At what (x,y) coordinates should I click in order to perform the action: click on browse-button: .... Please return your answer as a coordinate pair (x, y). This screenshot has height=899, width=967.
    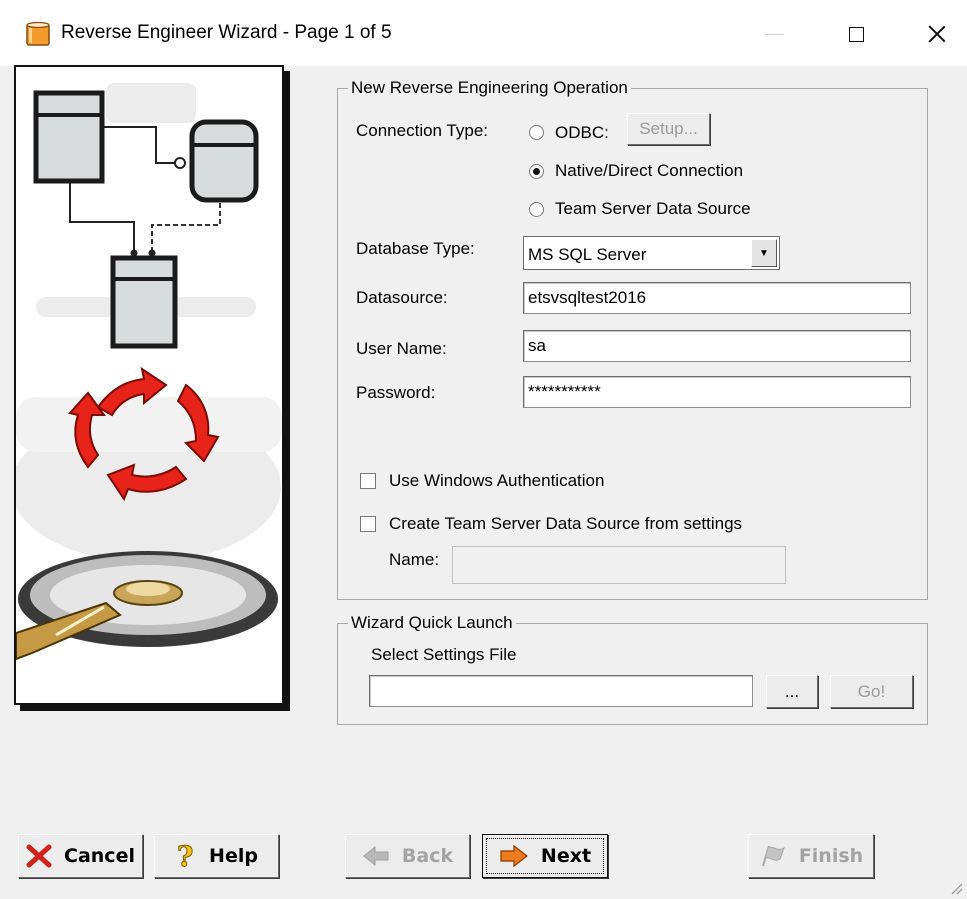
    Looking at the image, I should click on (792, 691).